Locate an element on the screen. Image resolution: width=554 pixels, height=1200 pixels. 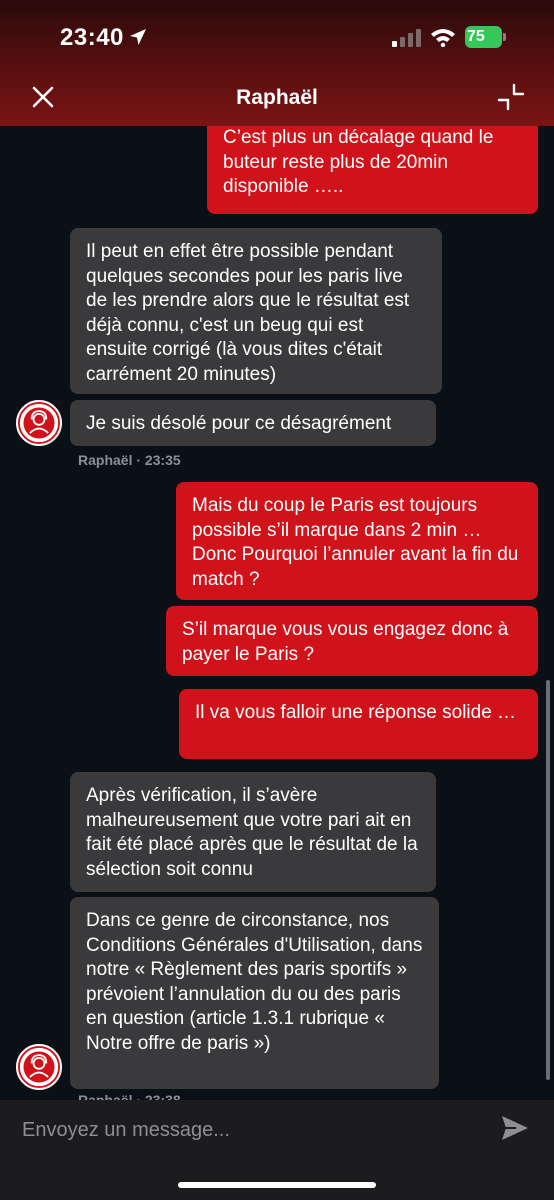
chat-title: Raphaël is located at coordinates (277, 97).